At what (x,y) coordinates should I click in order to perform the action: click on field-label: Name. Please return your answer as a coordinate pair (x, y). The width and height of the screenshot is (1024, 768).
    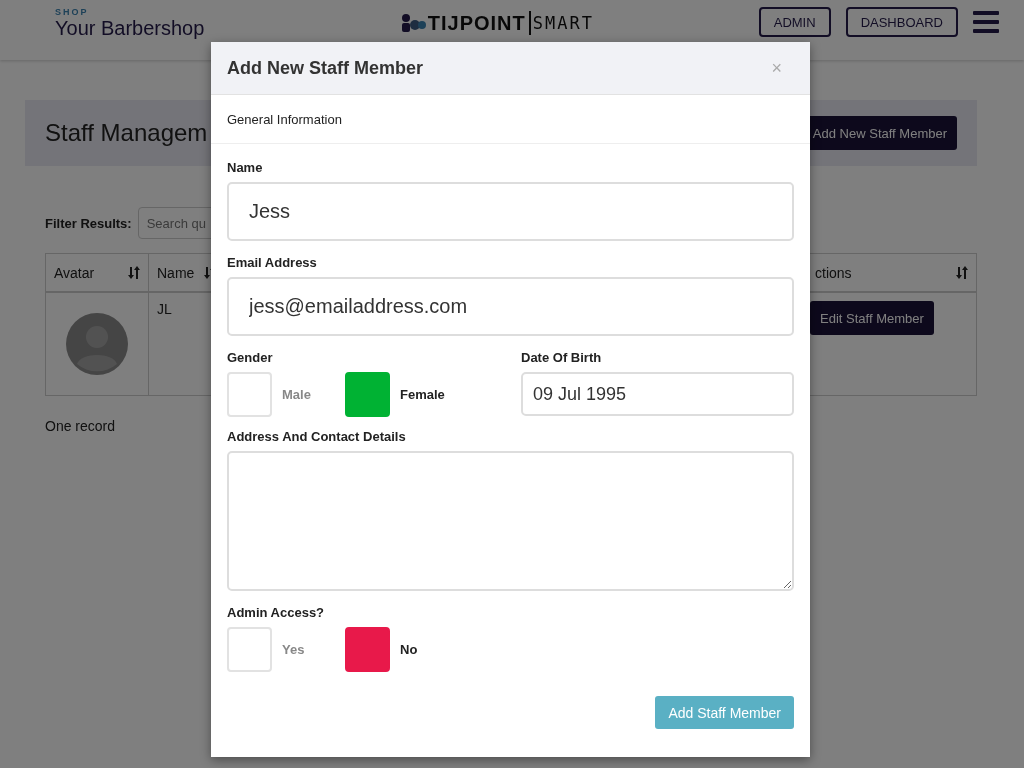
    Looking at the image, I should click on (245, 167).